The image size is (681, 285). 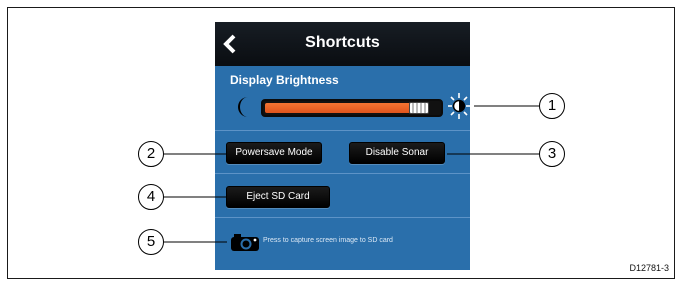 I want to click on drawing-code: D12781-3, so click(x=649, y=268).